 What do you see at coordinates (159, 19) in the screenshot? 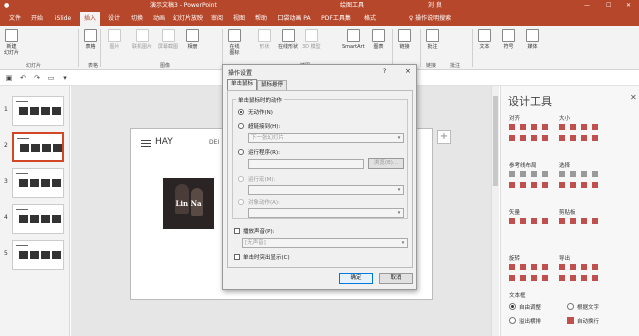
I see `tab-6: 动画` at bounding box center [159, 19].